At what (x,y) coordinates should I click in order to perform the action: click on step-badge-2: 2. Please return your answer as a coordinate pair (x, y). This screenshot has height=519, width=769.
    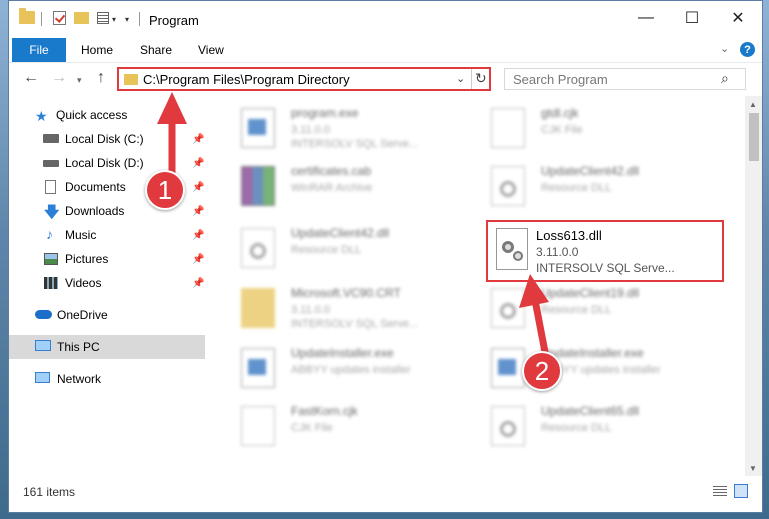
    Looking at the image, I should click on (542, 371).